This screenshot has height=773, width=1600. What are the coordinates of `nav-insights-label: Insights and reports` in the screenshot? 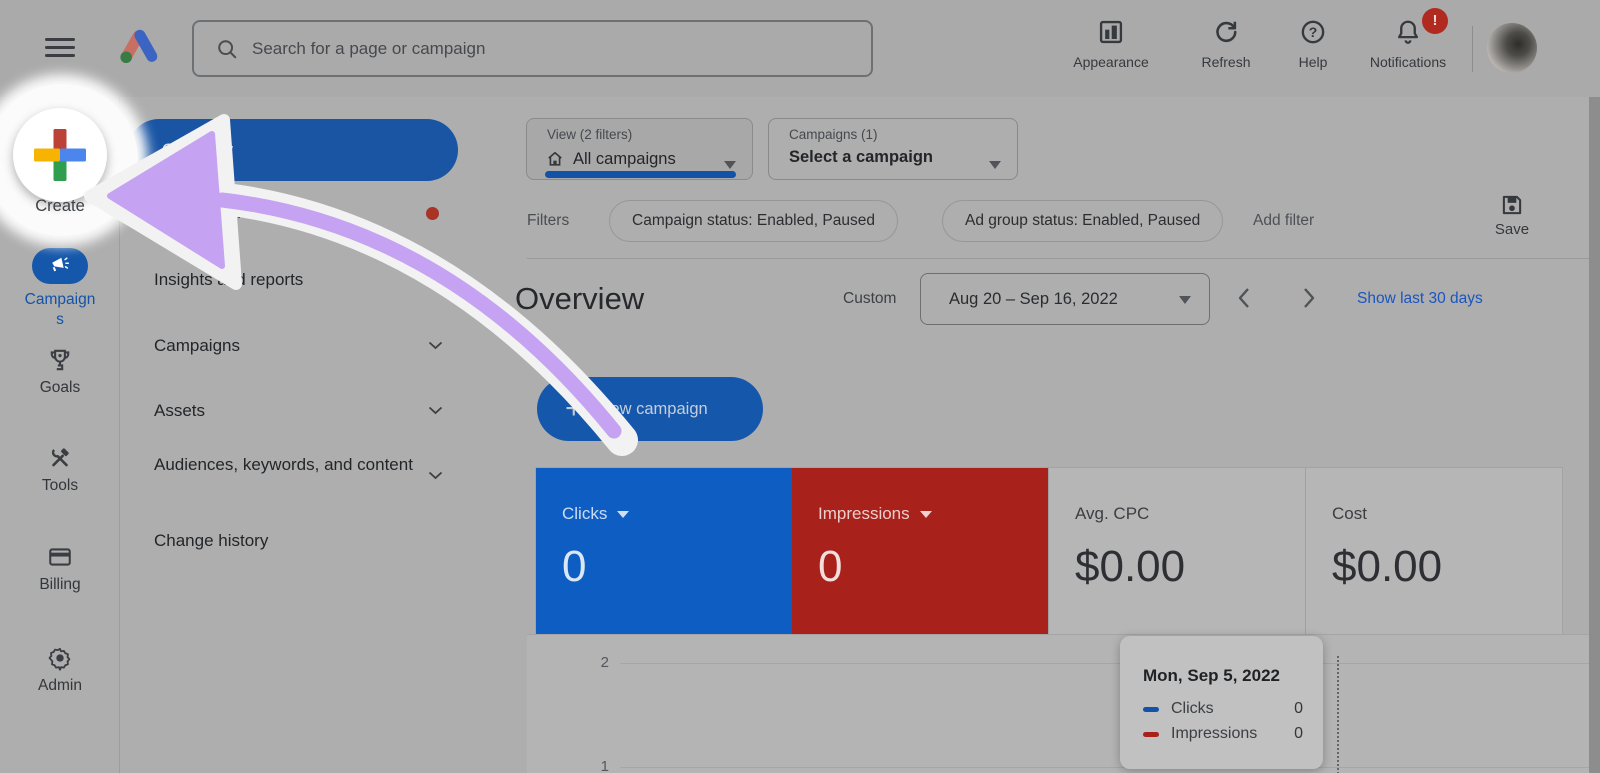 It's located at (229, 279).